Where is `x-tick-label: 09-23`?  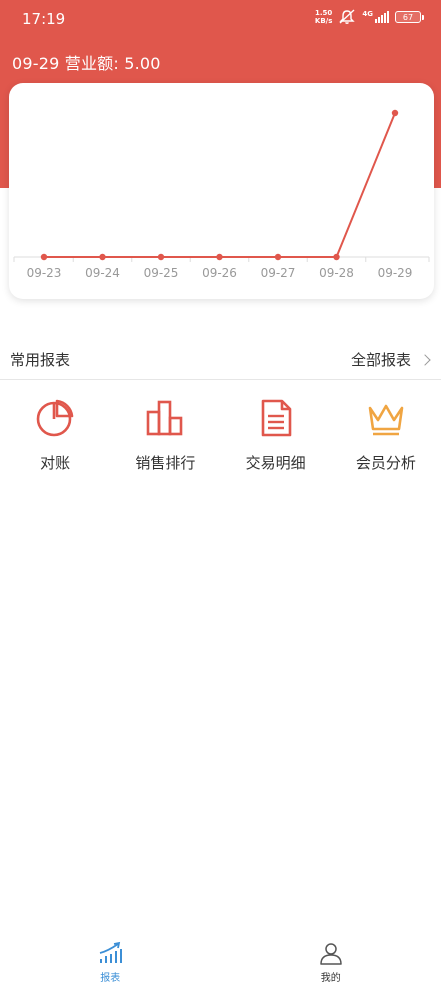 x-tick-label: 09-23 is located at coordinates (44, 273).